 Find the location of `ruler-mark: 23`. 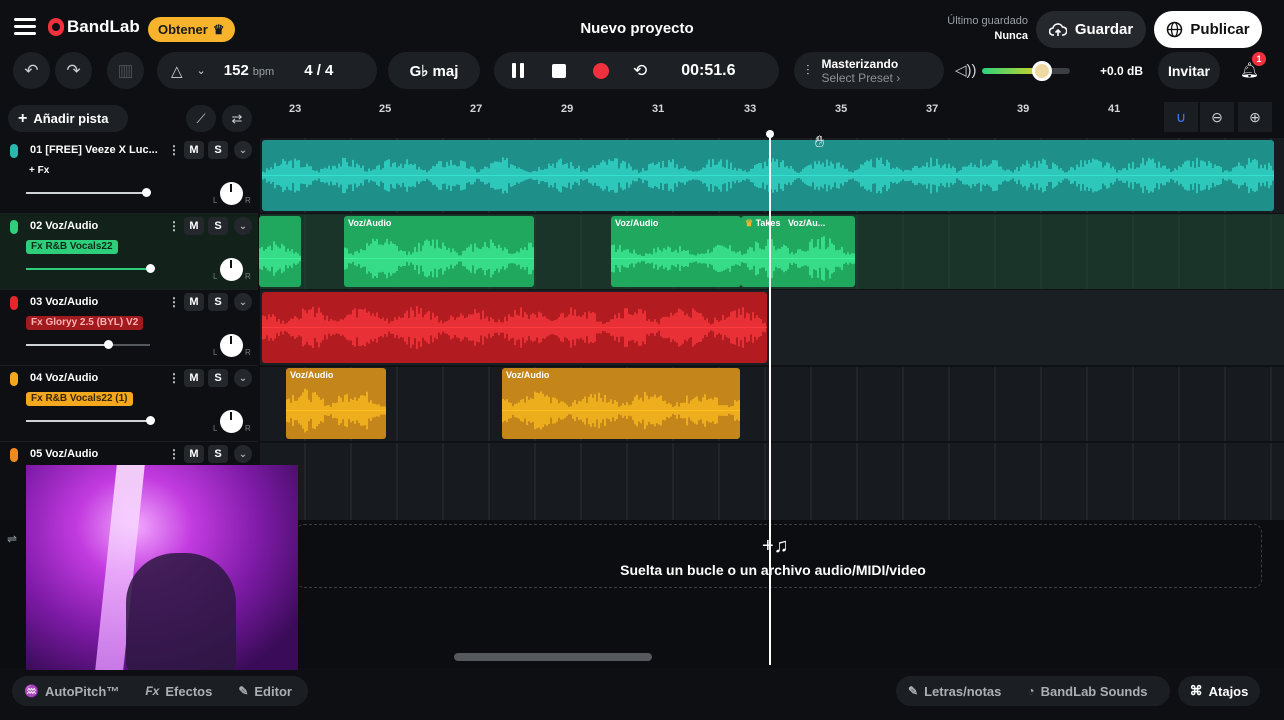

ruler-mark: 23 is located at coordinates (295, 109).